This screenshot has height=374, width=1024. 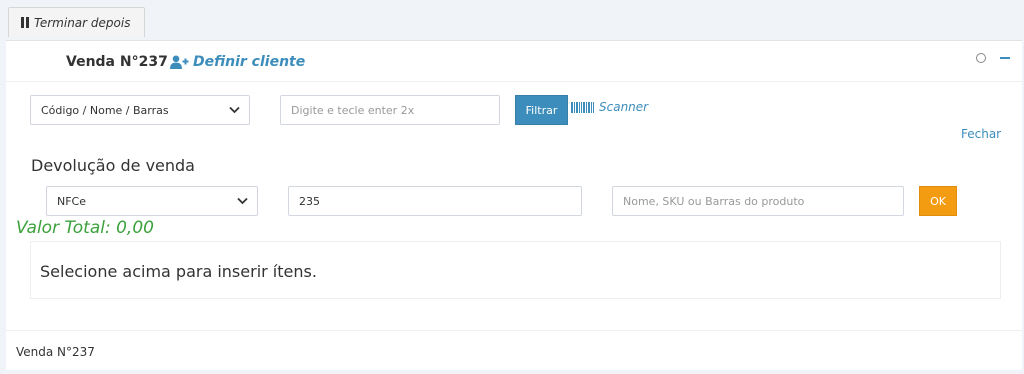 What do you see at coordinates (152, 201) in the screenshot?
I see `doc-type-select: NFCe` at bounding box center [152, 201].